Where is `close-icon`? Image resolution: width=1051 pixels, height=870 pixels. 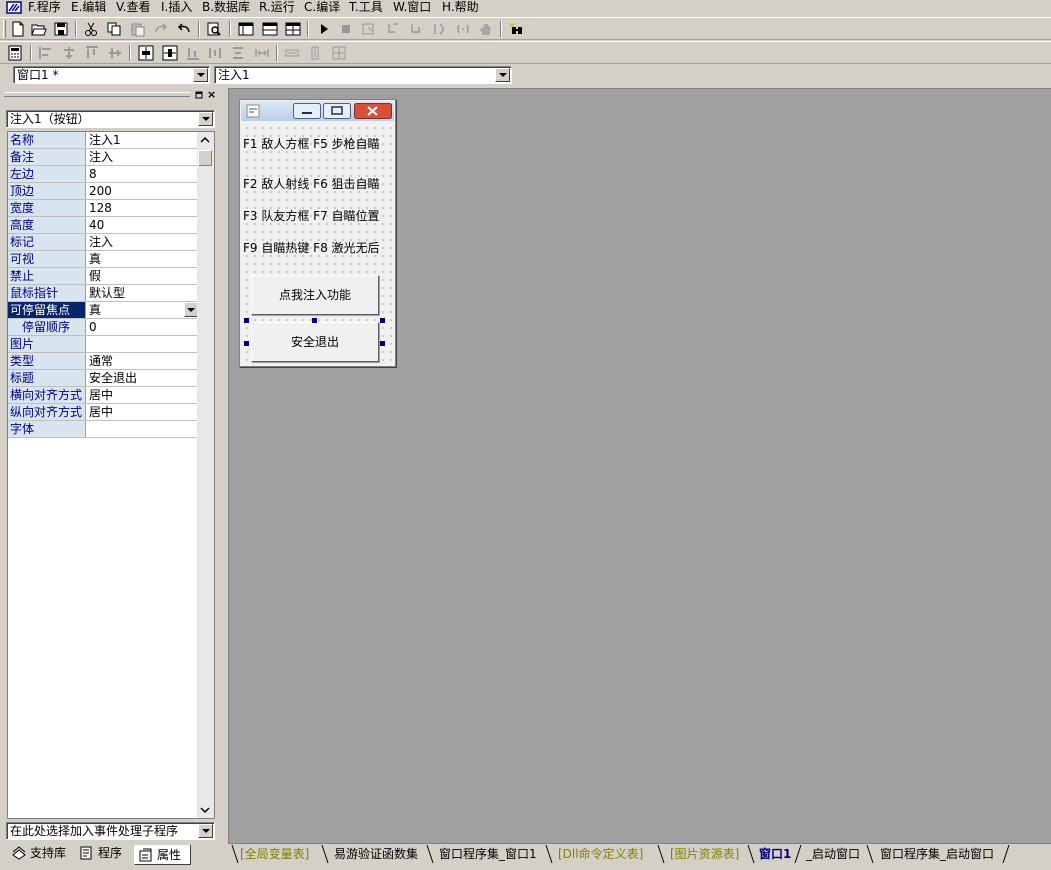 close-icon is located at coordinates (373, 111).